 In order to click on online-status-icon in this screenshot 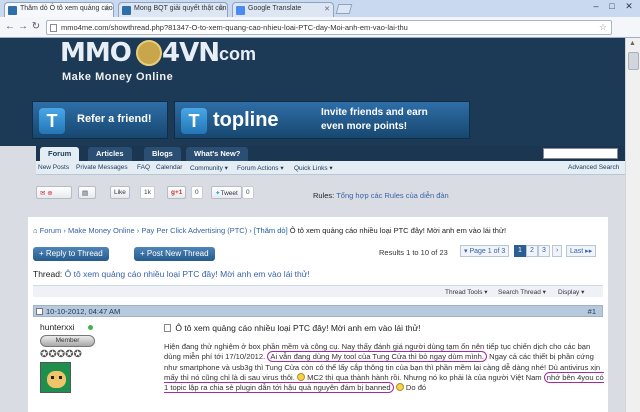, I will do `click(90, 327)`.